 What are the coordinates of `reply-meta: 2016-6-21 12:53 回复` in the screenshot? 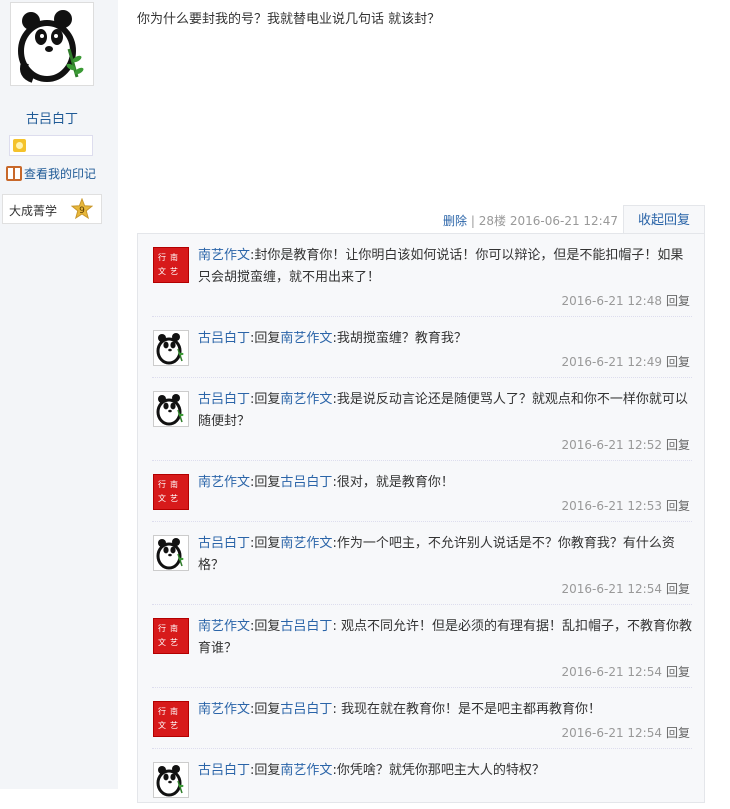 It's located at (625, 505).